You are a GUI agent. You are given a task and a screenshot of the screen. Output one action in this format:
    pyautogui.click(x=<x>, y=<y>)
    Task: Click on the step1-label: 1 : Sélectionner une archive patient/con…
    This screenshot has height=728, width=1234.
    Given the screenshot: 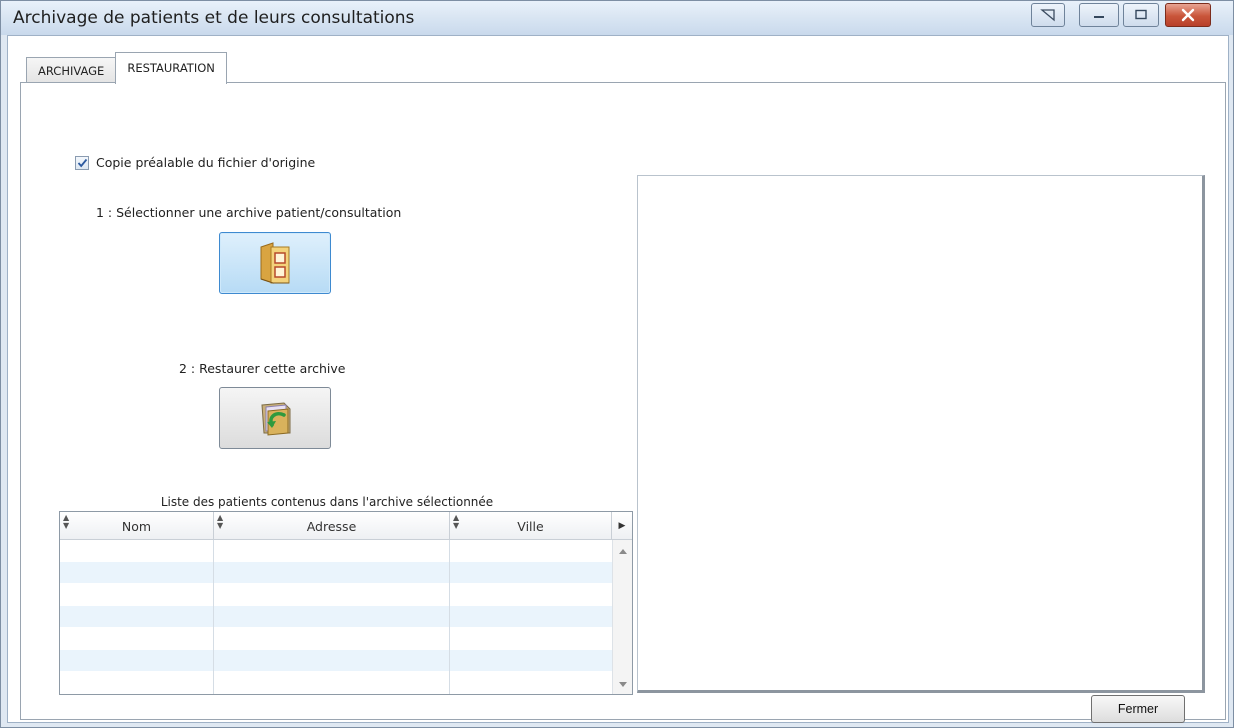 What is the action you would take?
    pyautogui.click(x=249, y=212)
    